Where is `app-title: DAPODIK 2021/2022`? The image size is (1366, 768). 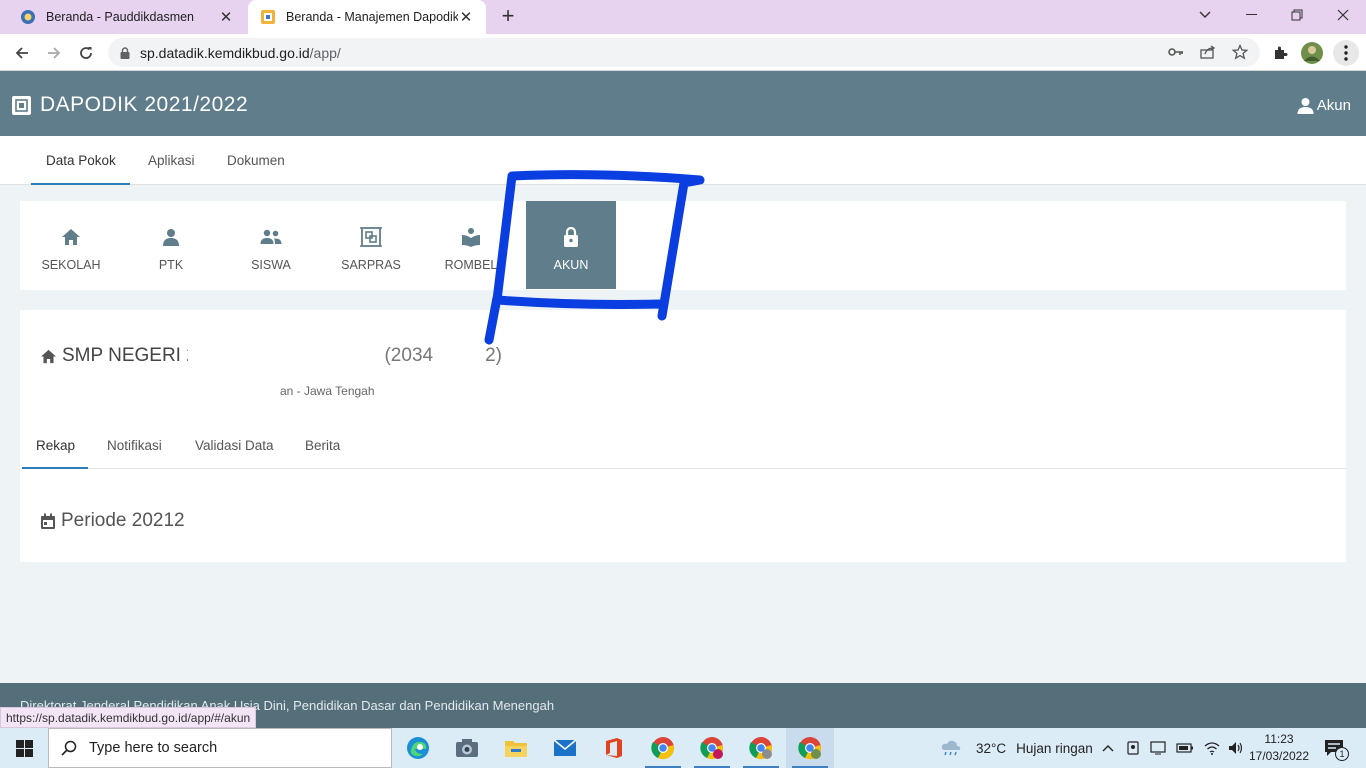
app-title: DAPODIK 2021/2022 is located at coordinates (144, 104).